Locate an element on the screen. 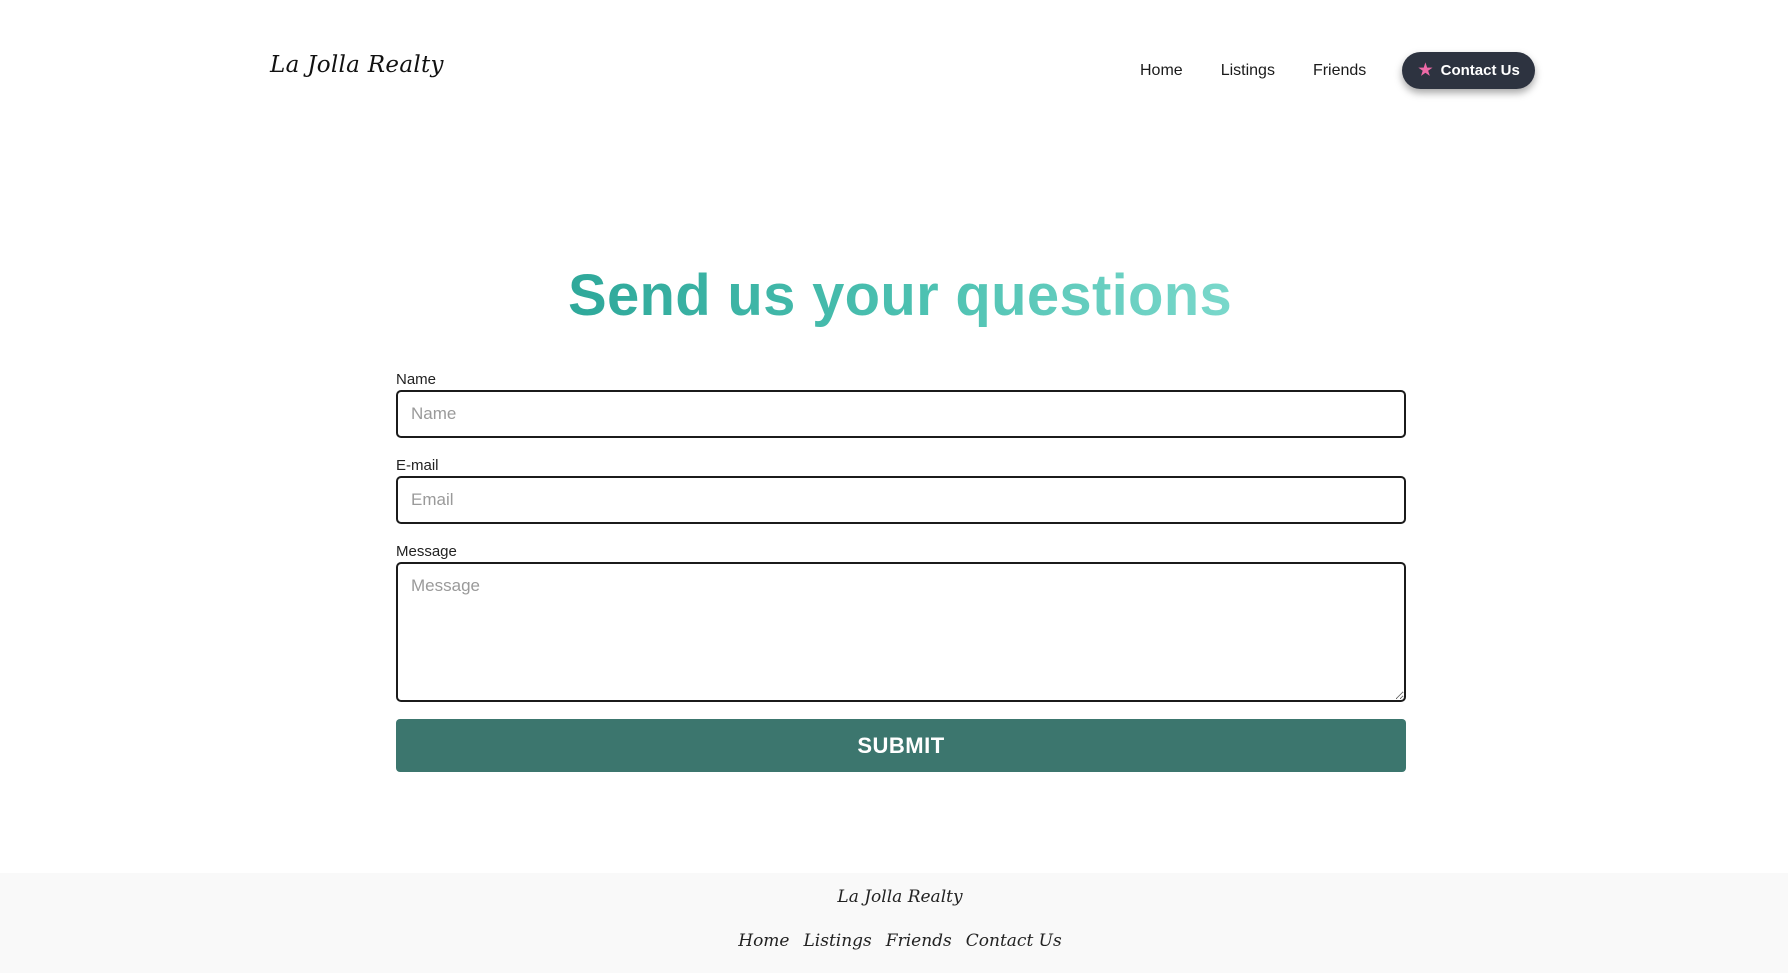  page-title: Send us your questions is located at coordinates (894, 295).